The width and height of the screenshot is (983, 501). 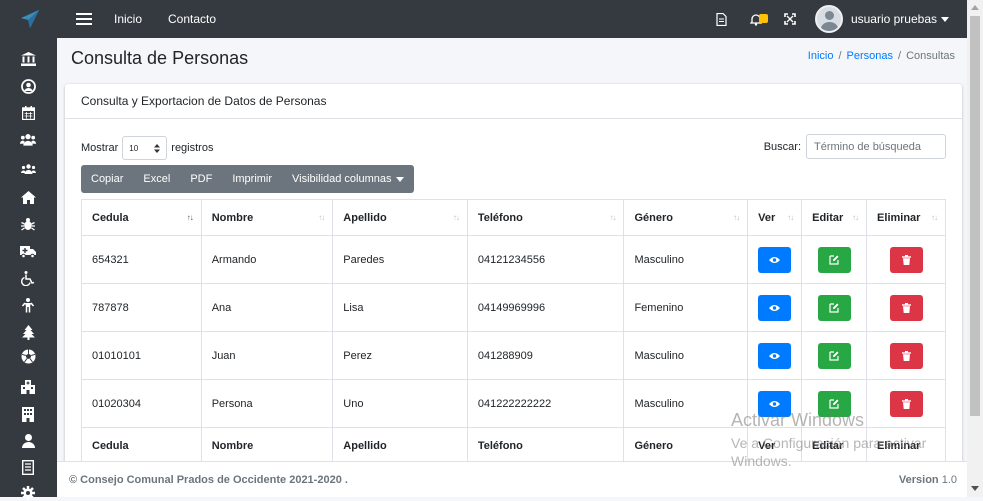 What do you see at coordinates (156, 179) in the screenshot?
I see `excel-button: Excel` at bounding box center [156, 179].